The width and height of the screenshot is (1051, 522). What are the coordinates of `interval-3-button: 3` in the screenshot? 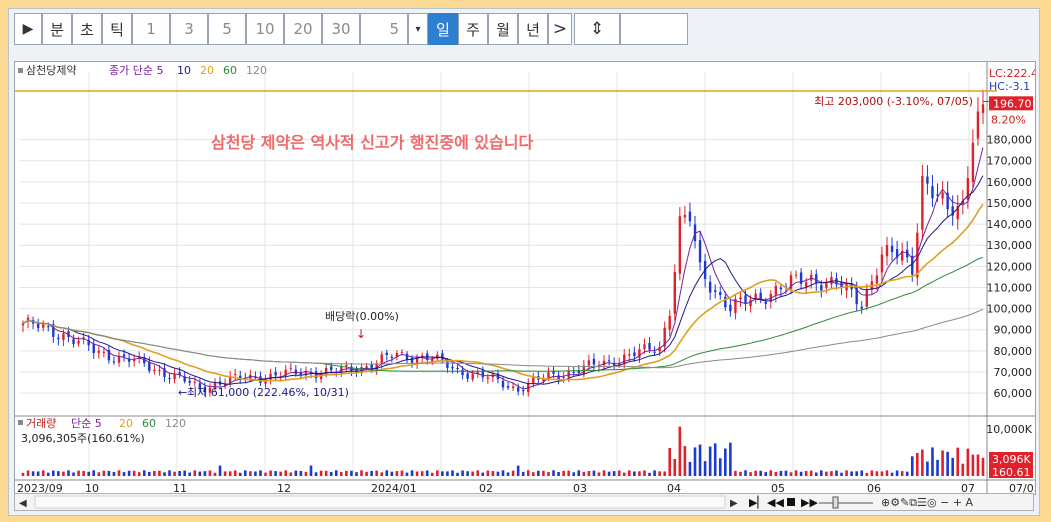 It's located at (189, 29).